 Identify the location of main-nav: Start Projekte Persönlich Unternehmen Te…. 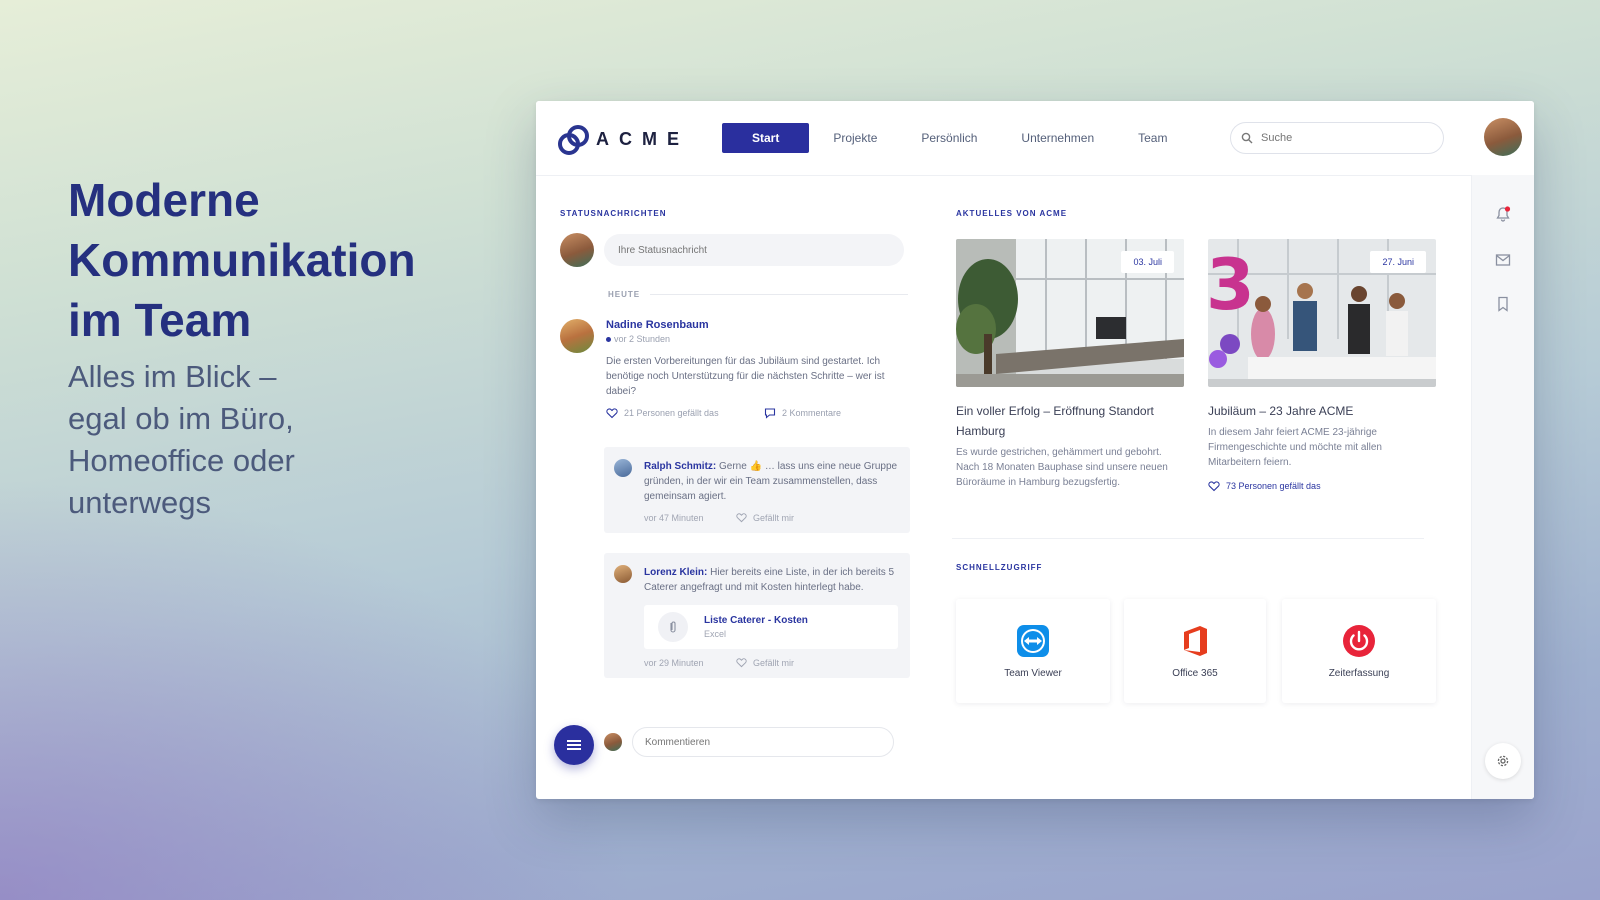
(955, 138).